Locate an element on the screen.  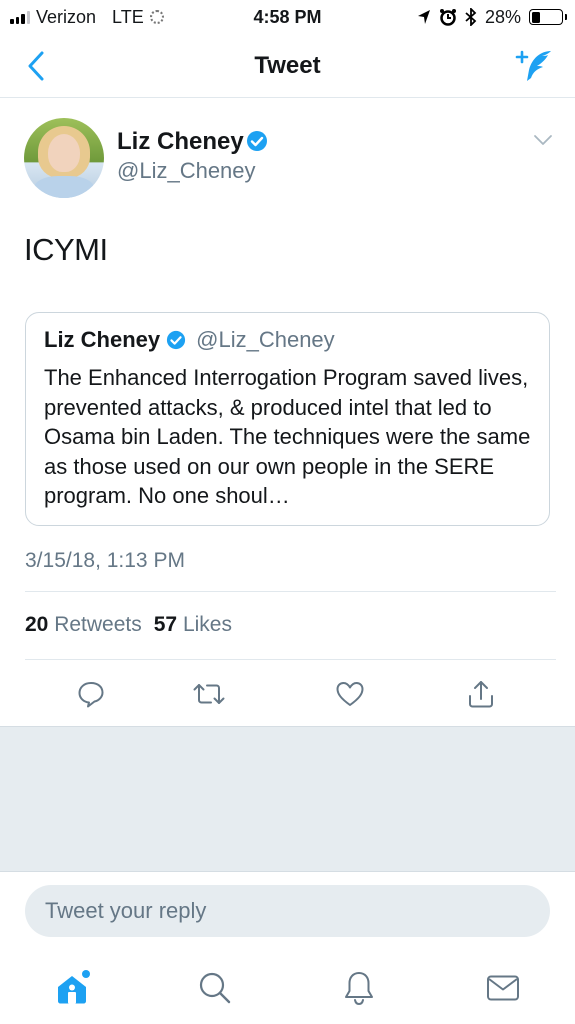
messages-icon is located at coordinates (503, 988).